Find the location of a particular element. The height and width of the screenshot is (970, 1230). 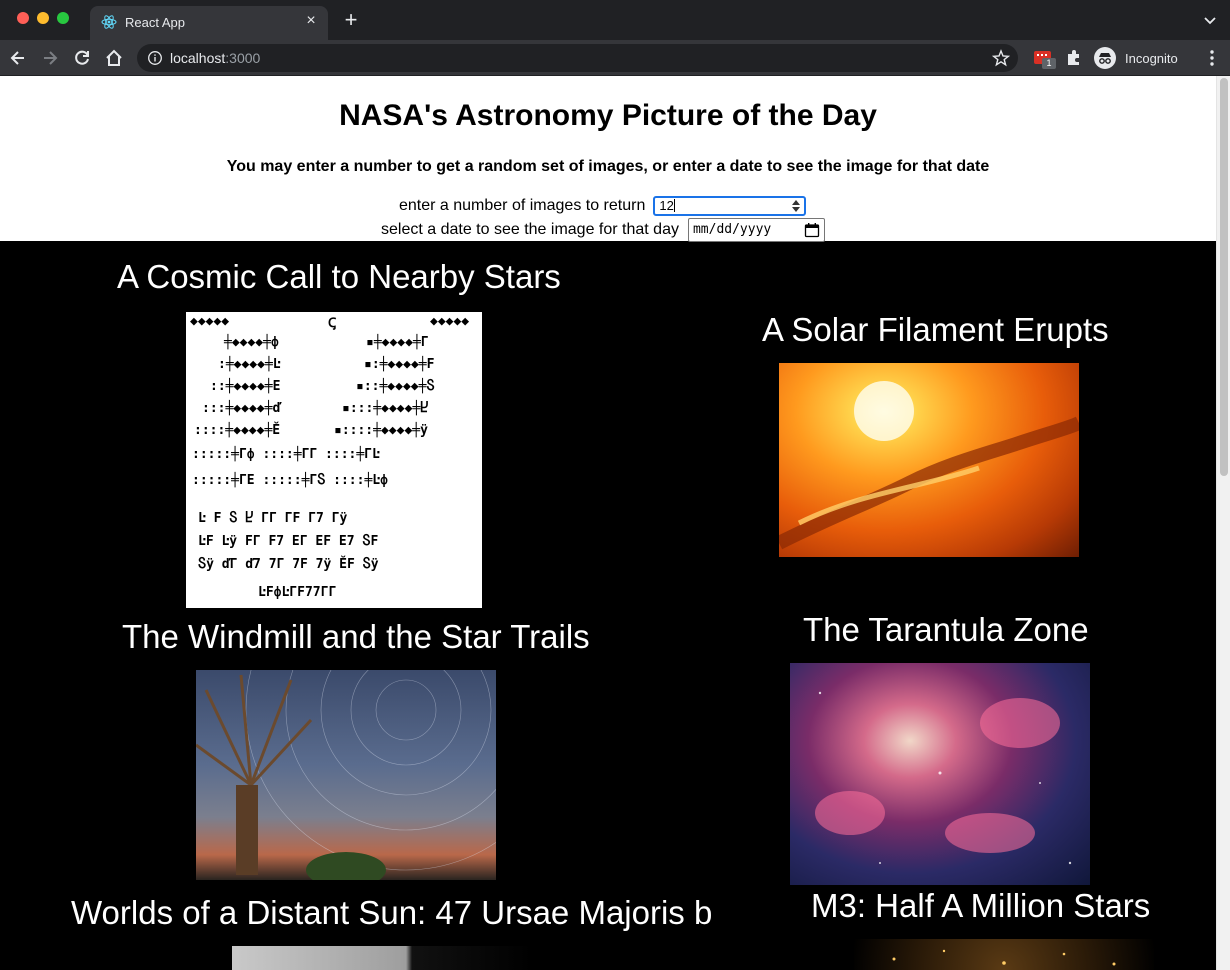

svg-text: ▪╪◆◆◆◆╪Г is located at coordinates (397, 341).